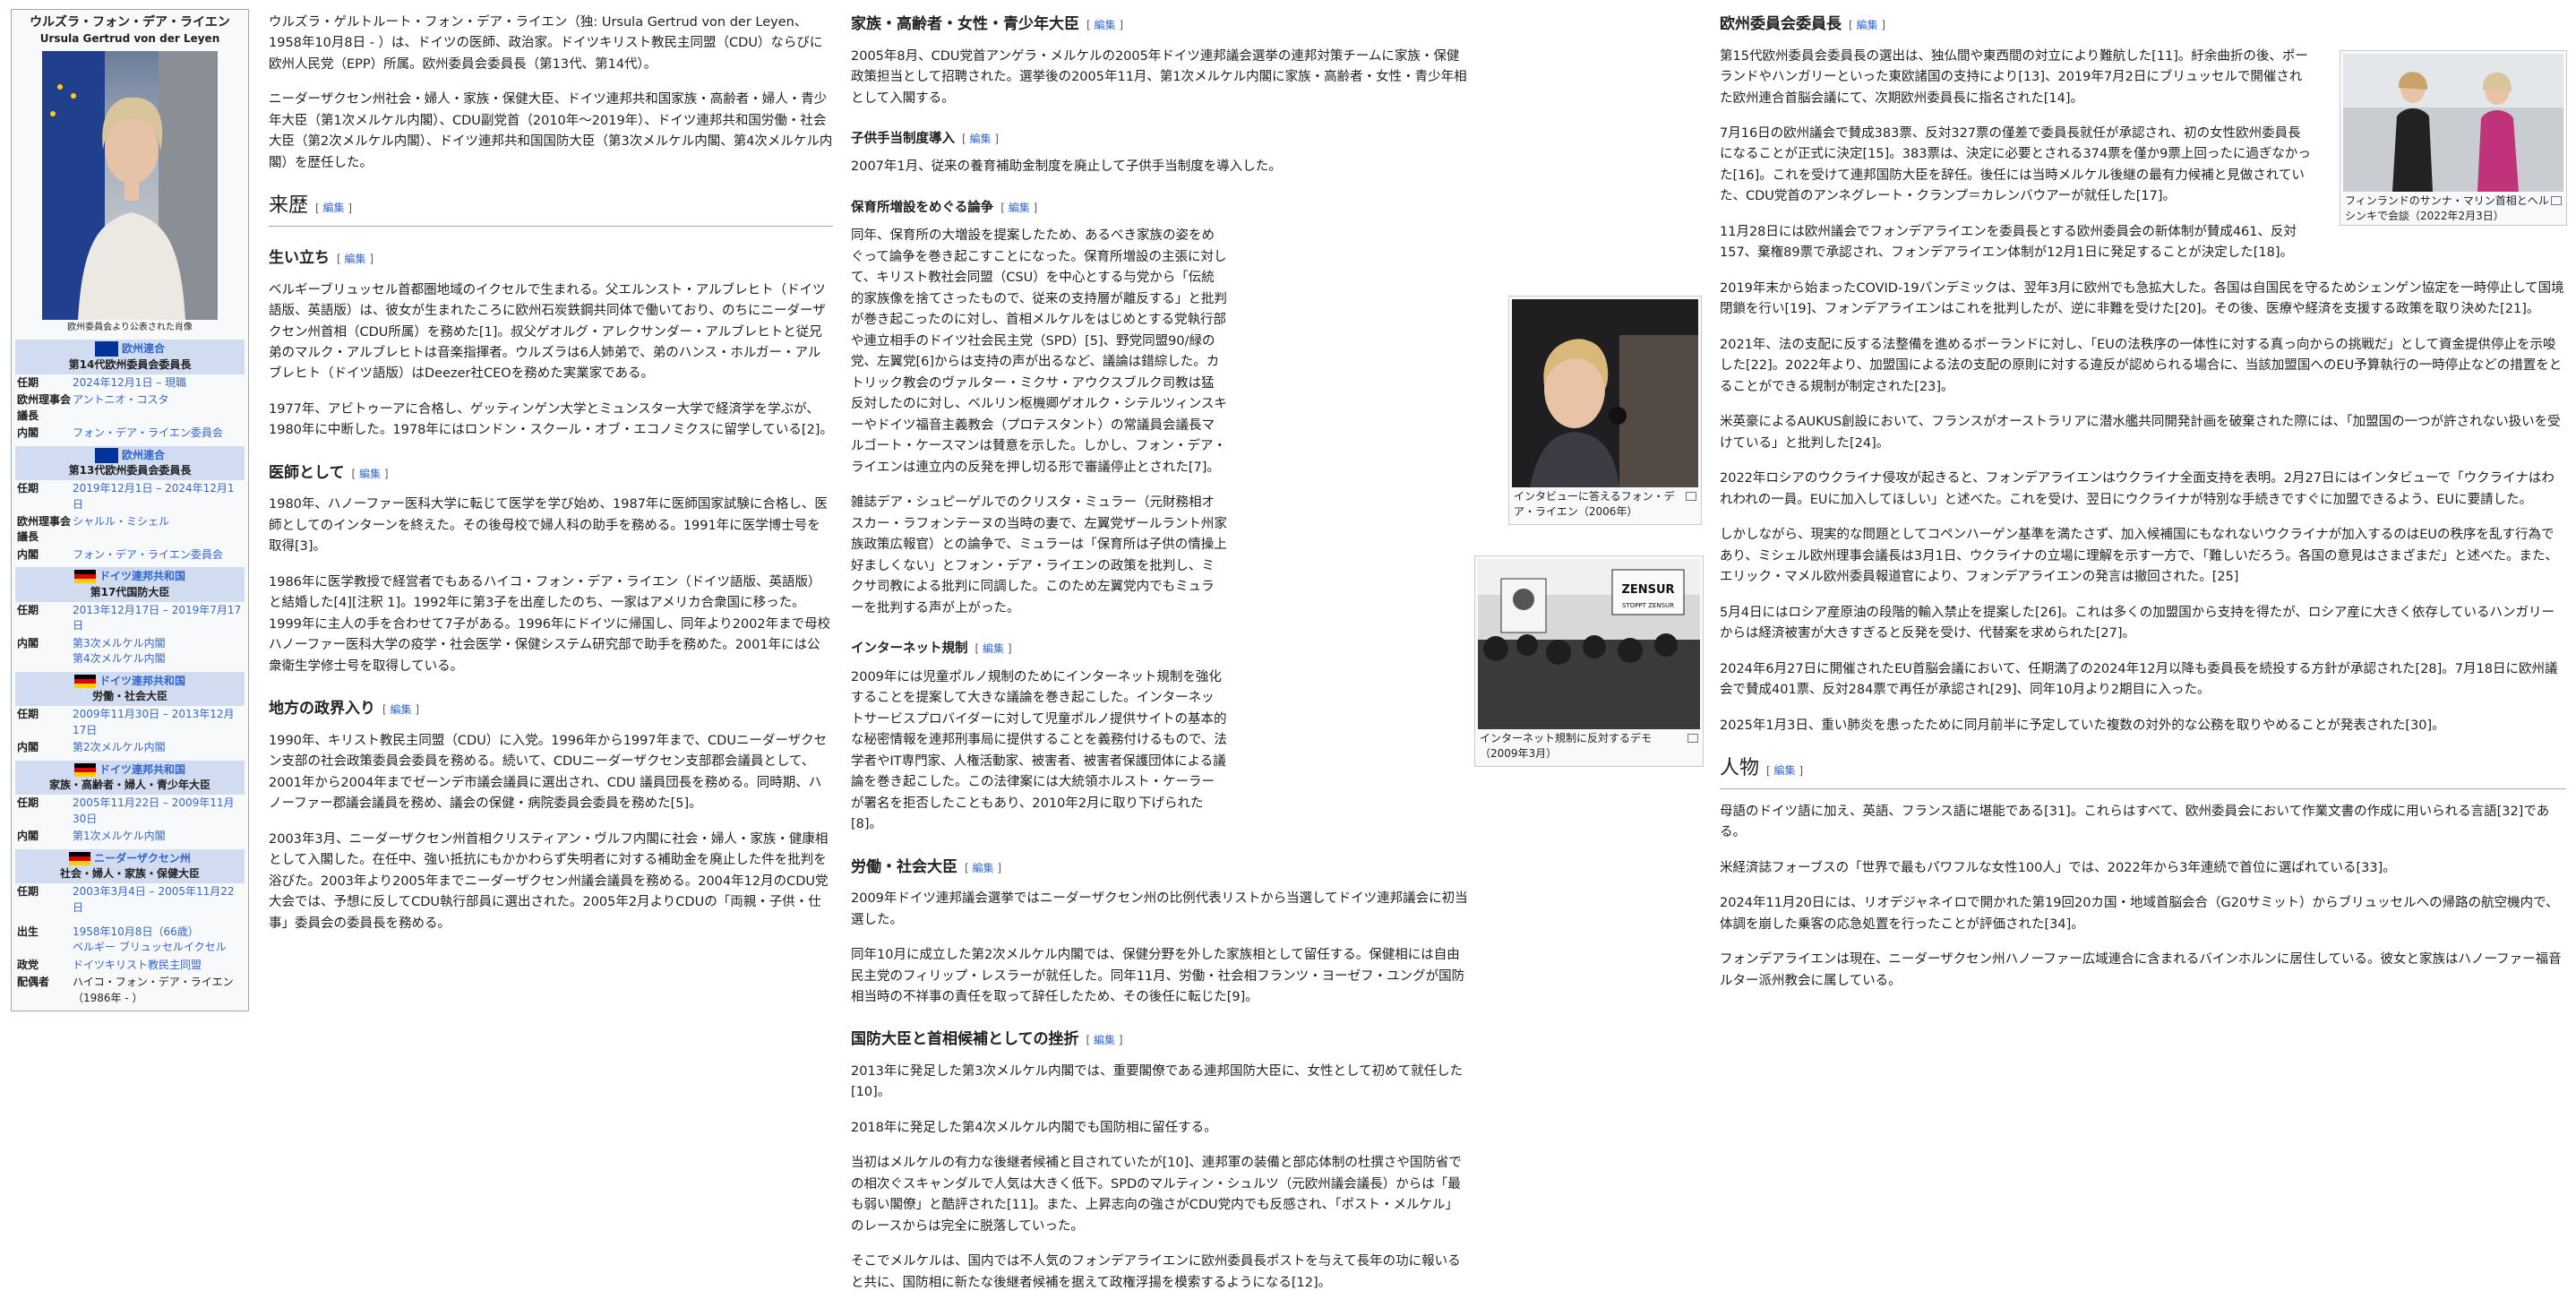 The image size is (2576, 1308). Describe the element at coordinates (2453, 123) in the screenshot. I see `meeting-photo` at that location.